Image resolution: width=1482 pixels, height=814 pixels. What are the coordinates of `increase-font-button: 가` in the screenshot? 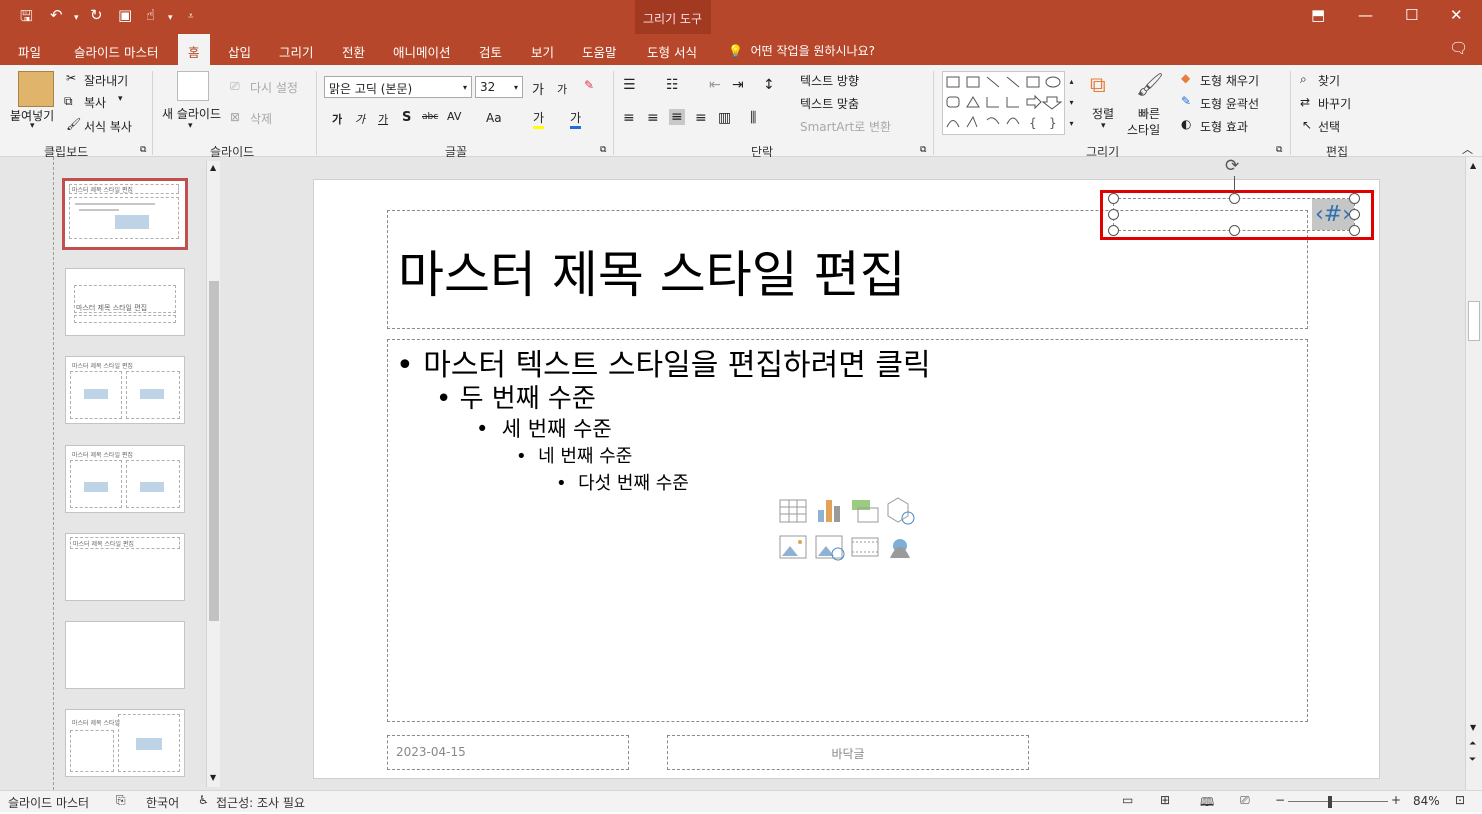 It's located at (538, 88).